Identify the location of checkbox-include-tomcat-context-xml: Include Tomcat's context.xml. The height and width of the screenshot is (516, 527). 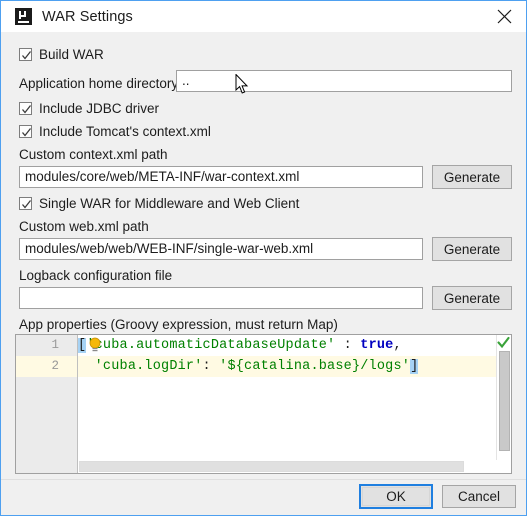
(115, 131).